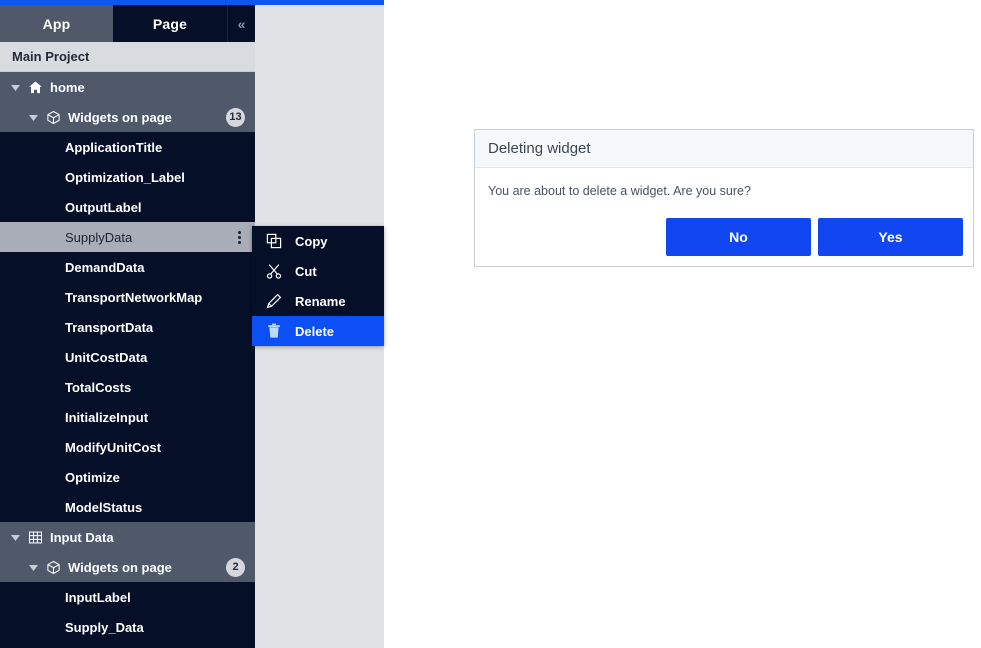 The width and height of the screenshot is (981, 648). Describe the element at coordinates (127, 87) in the screenshot. I see `tree-row-home: home` at that location.